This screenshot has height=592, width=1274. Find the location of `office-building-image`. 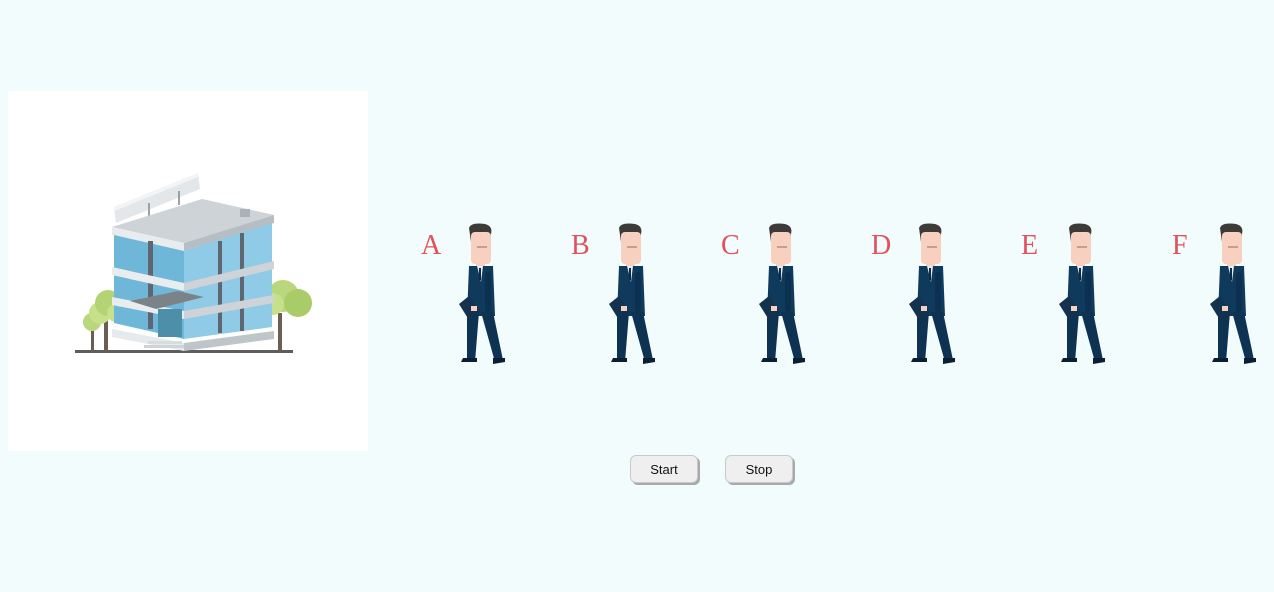

office-building-image is located at coordinates (193, 263).